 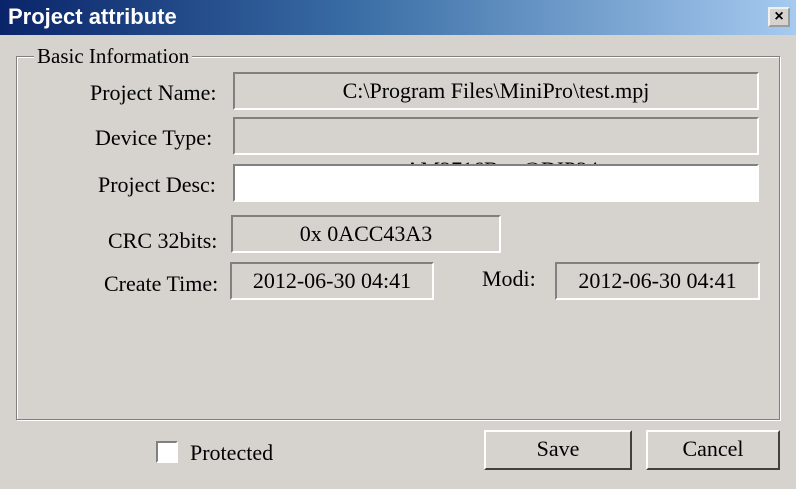 What do you see at coordinates (167, 452) in the screenshot?
I see `protected-checkbox` at bounding box center [167, 452].